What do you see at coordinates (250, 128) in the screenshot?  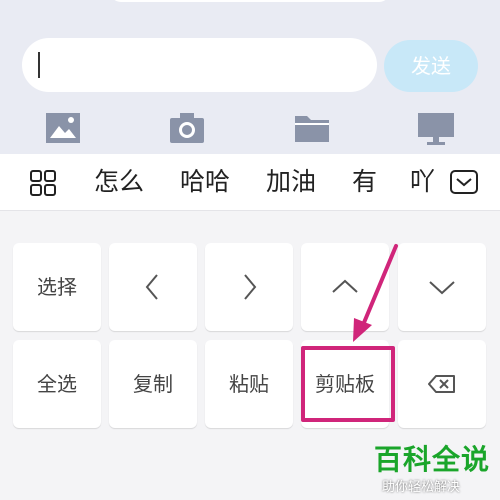 I see `attachment-toolbar` at bounding box center [250, 128].